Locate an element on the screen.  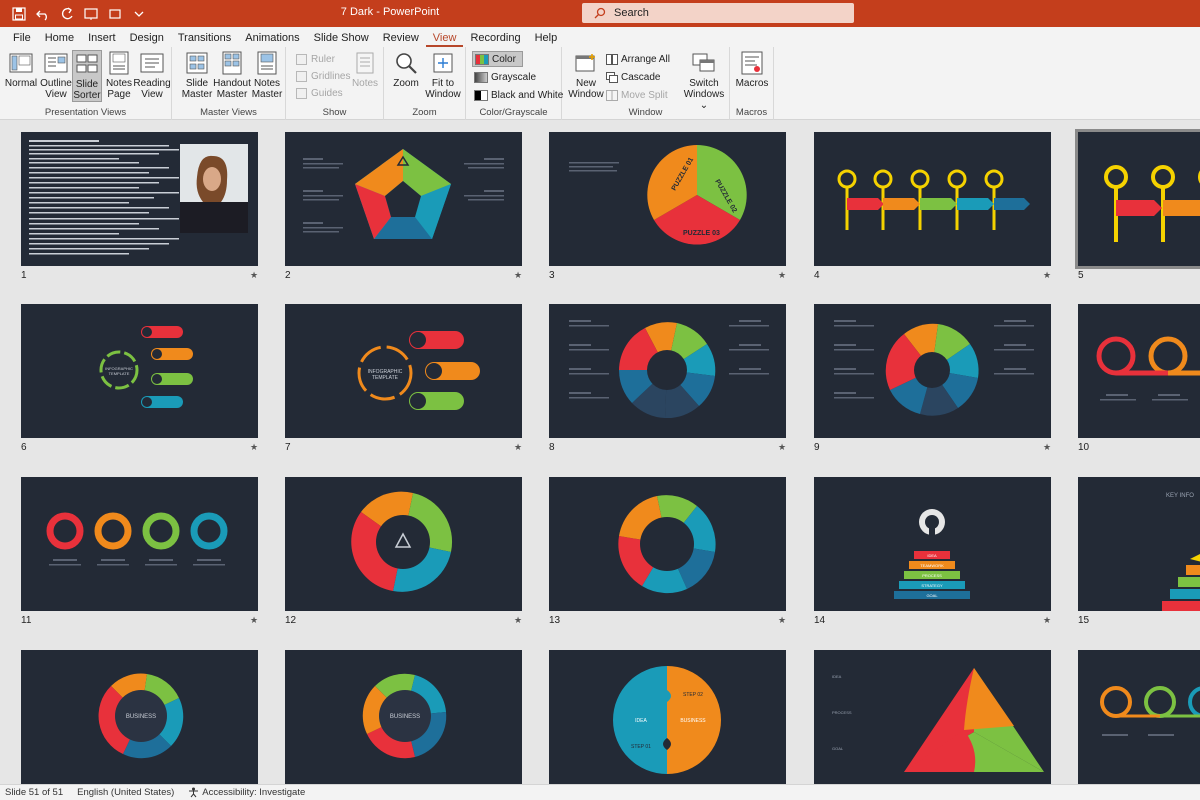
outline-label-2: View is located at coordinates (56, 94).